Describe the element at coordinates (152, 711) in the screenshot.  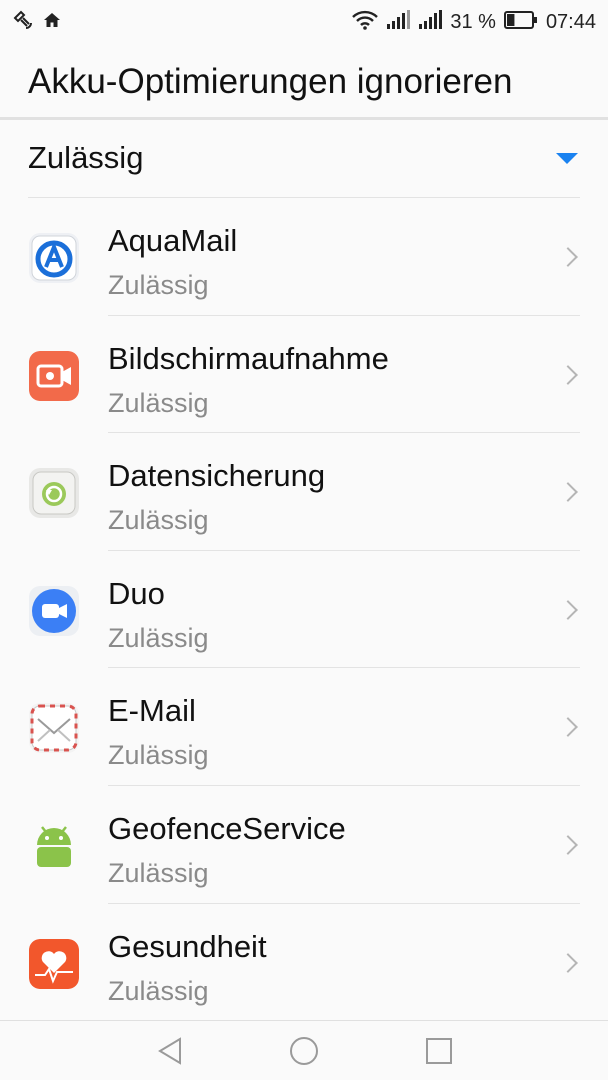
I see `app-name: E-Mail` at that location.